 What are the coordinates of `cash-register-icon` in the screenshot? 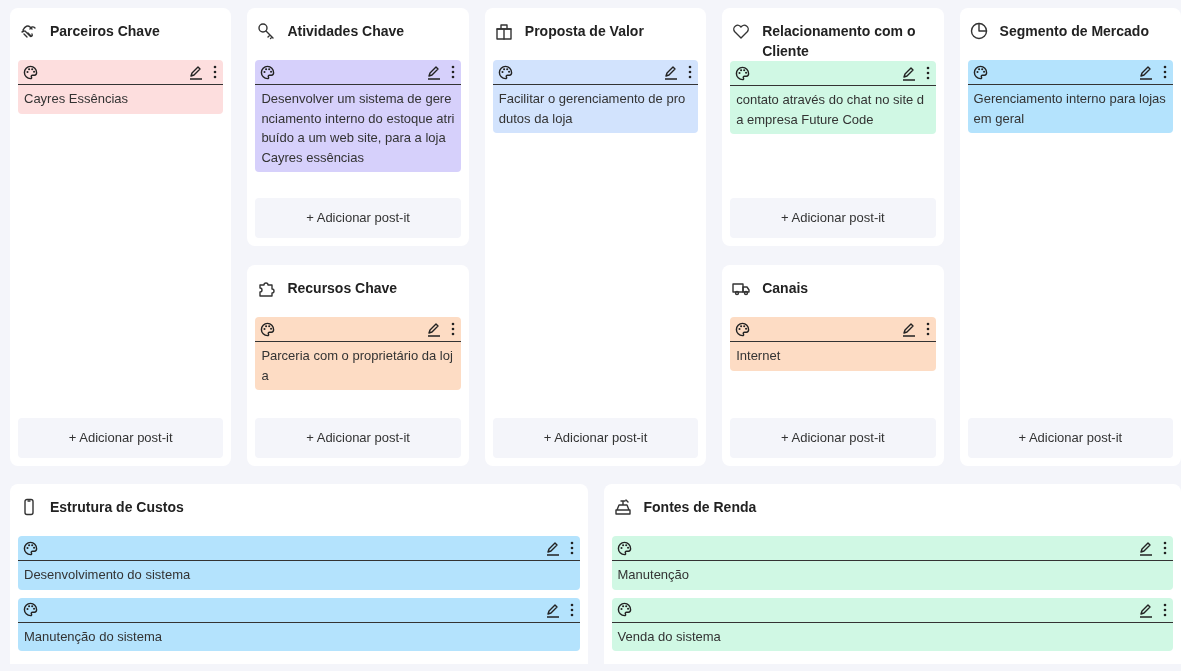 It's located at (622, 507).